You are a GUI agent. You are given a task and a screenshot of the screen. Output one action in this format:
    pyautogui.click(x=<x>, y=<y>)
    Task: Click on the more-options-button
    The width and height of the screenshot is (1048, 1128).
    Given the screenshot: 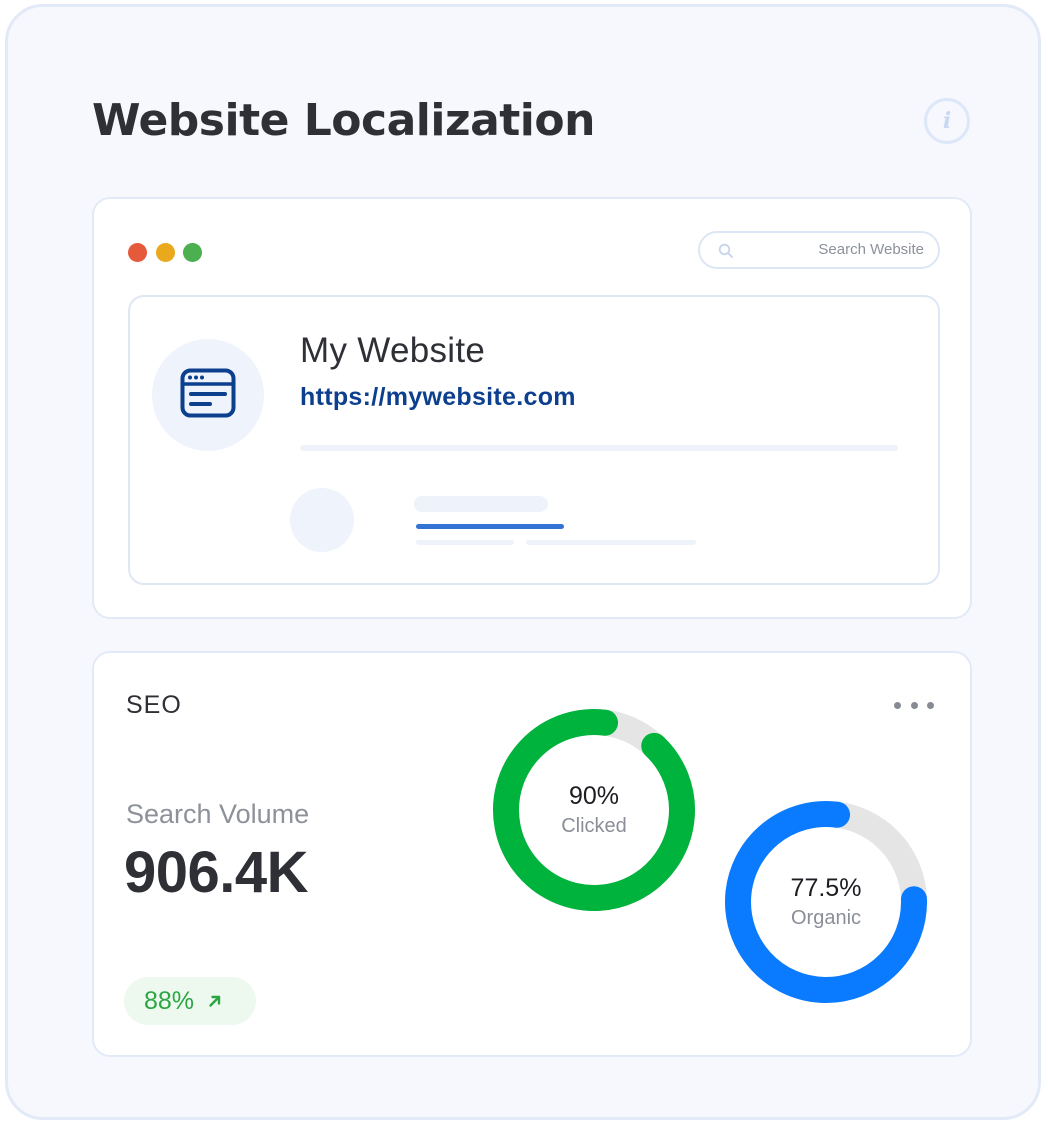 What is the action you would take?
    pyautogui.click(x=914, y=705)
    